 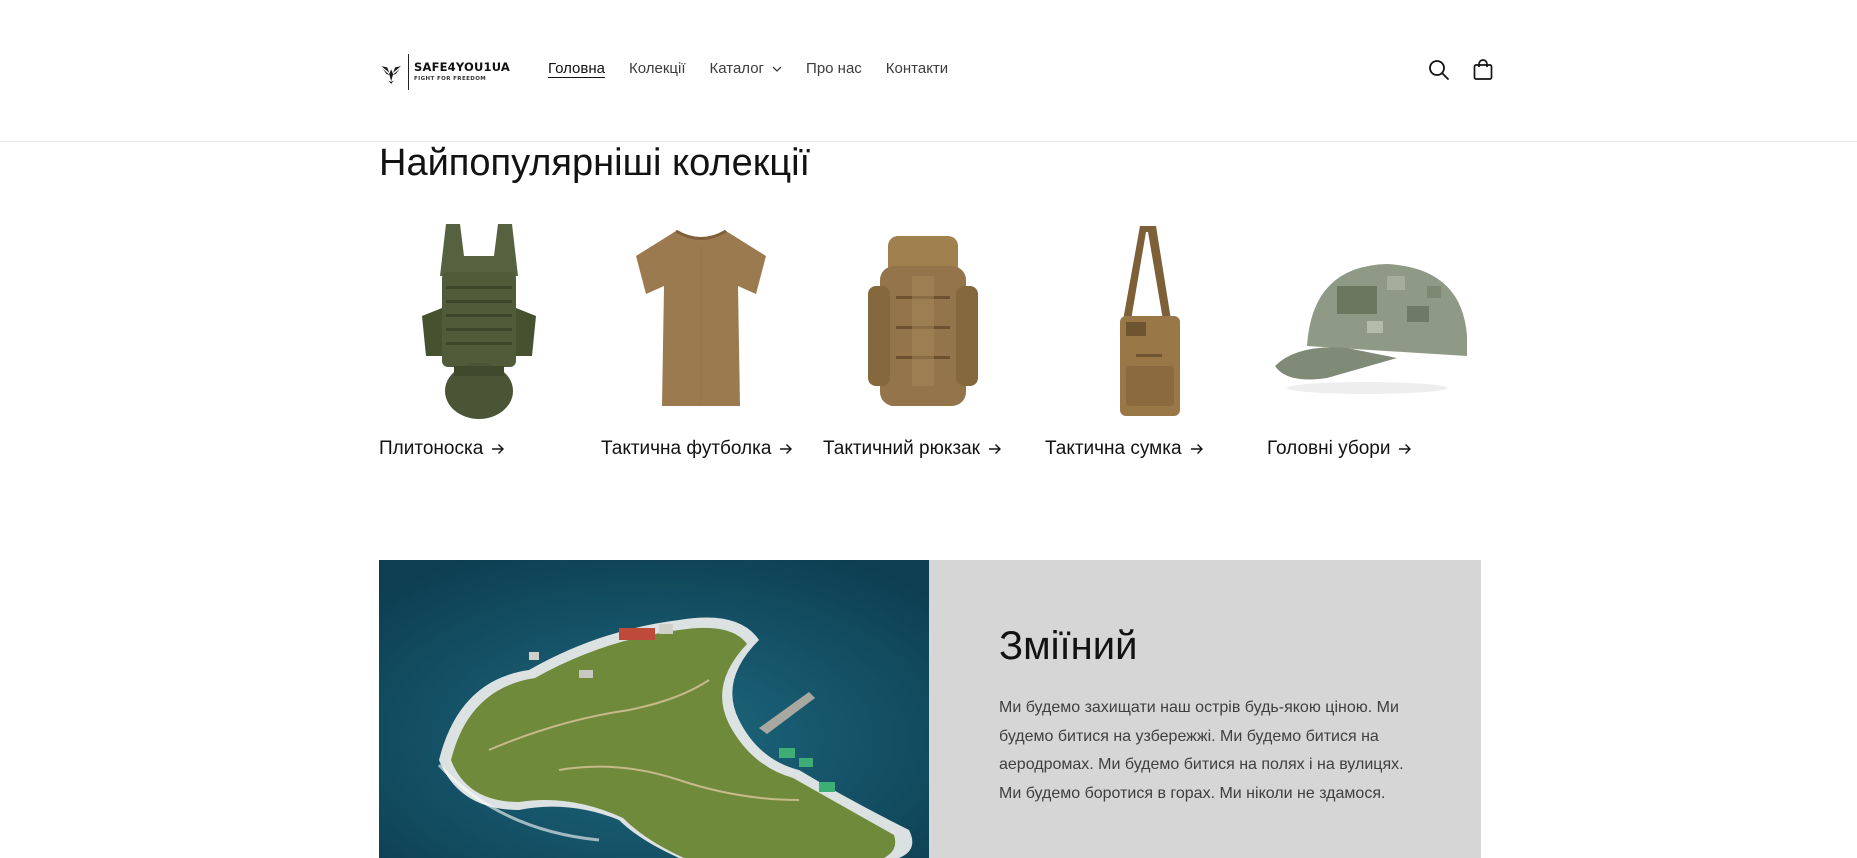 I want to click on search-icon, so click(x=1439, y=70).